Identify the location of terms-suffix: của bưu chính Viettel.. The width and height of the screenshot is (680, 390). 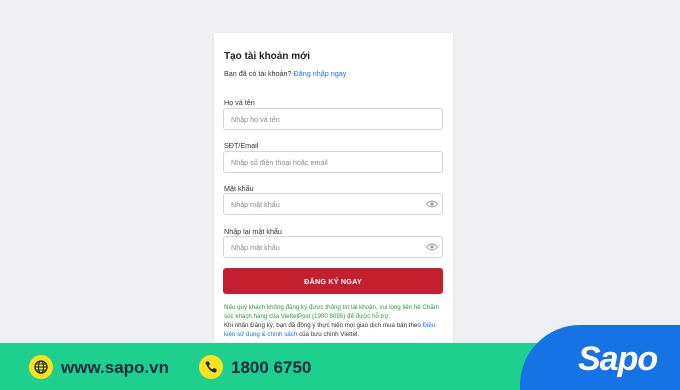
(329, 334).